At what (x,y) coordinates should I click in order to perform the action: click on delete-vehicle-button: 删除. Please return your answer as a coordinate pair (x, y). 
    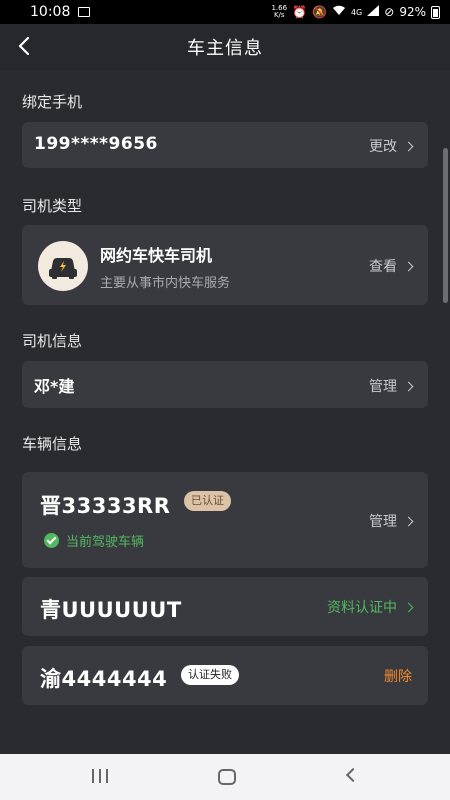
    Looking at the image, I should click on (398, 676).